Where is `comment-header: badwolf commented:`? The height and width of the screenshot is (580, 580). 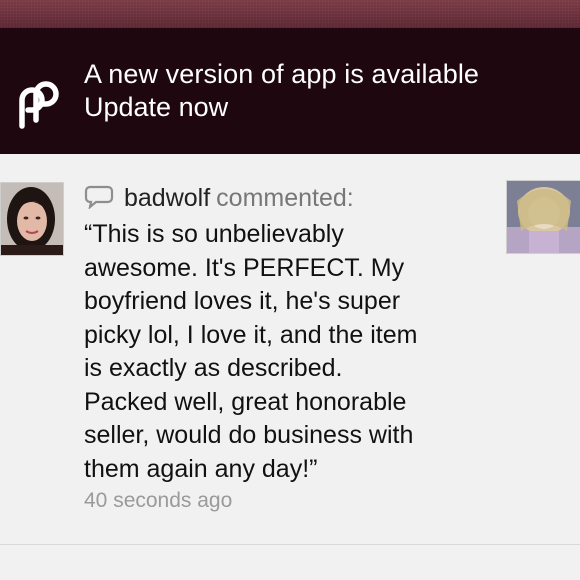 comment-header: badwolf commented: is located at coordinates (219, 198).